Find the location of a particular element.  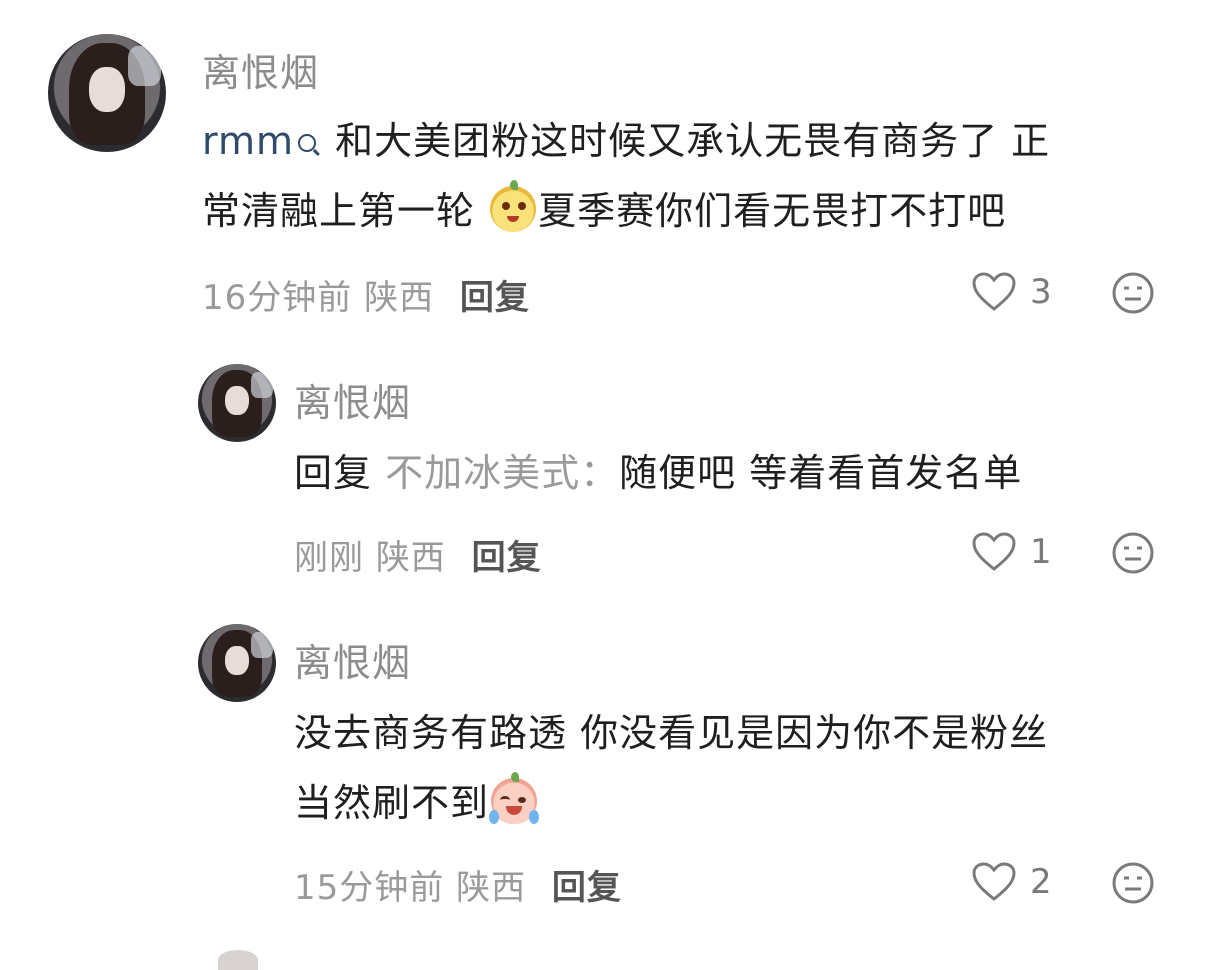

comment-text: 回复 不加冰美式：随便吧 等着看首发名单 is located at coordinates (658, 473).